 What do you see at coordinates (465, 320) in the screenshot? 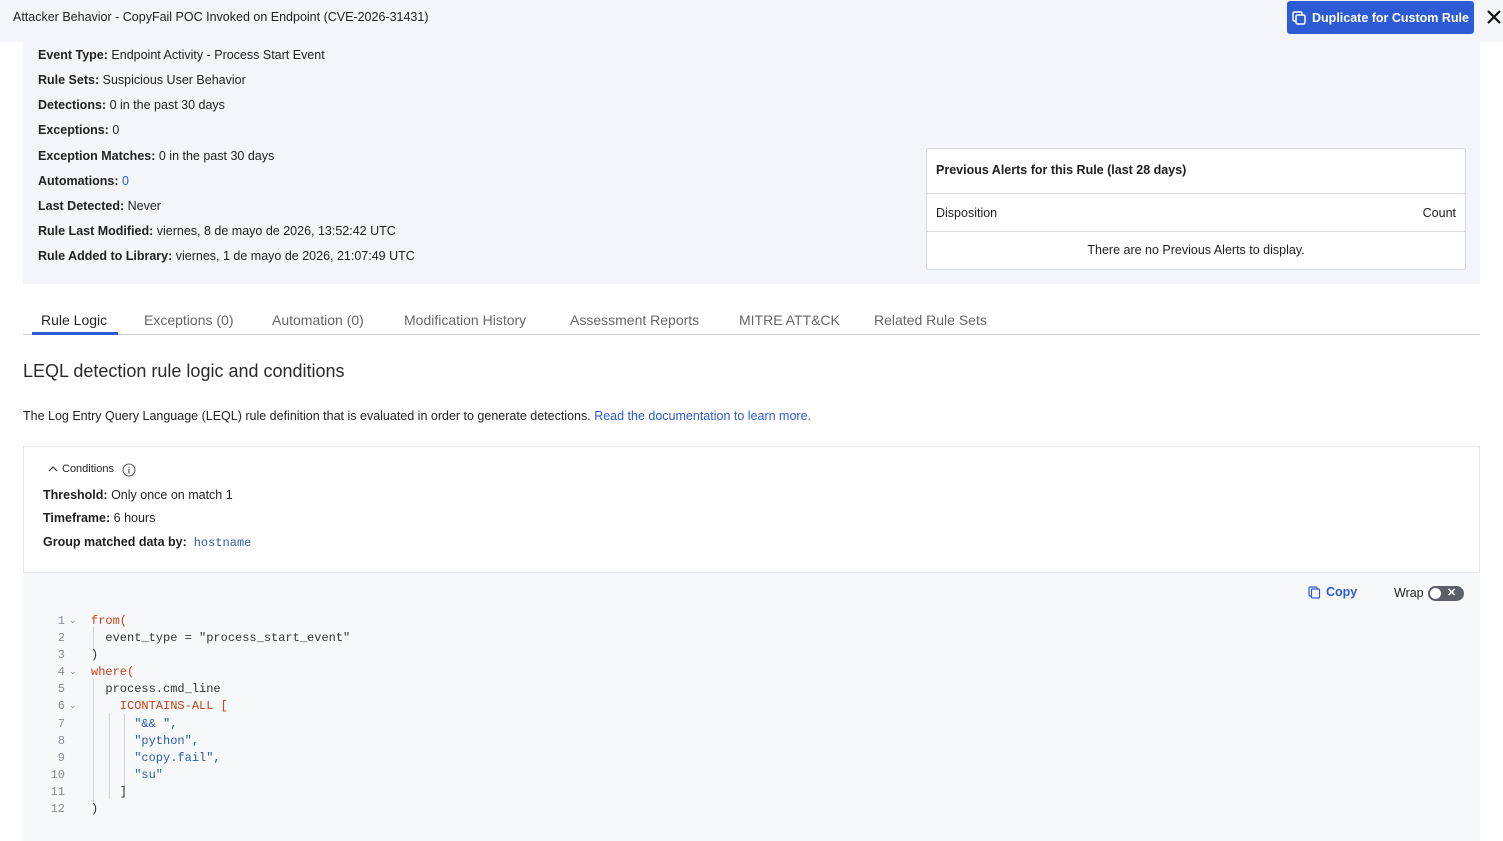
I see `tab-modification-history: Modification History` at bounding box center [465, 320].